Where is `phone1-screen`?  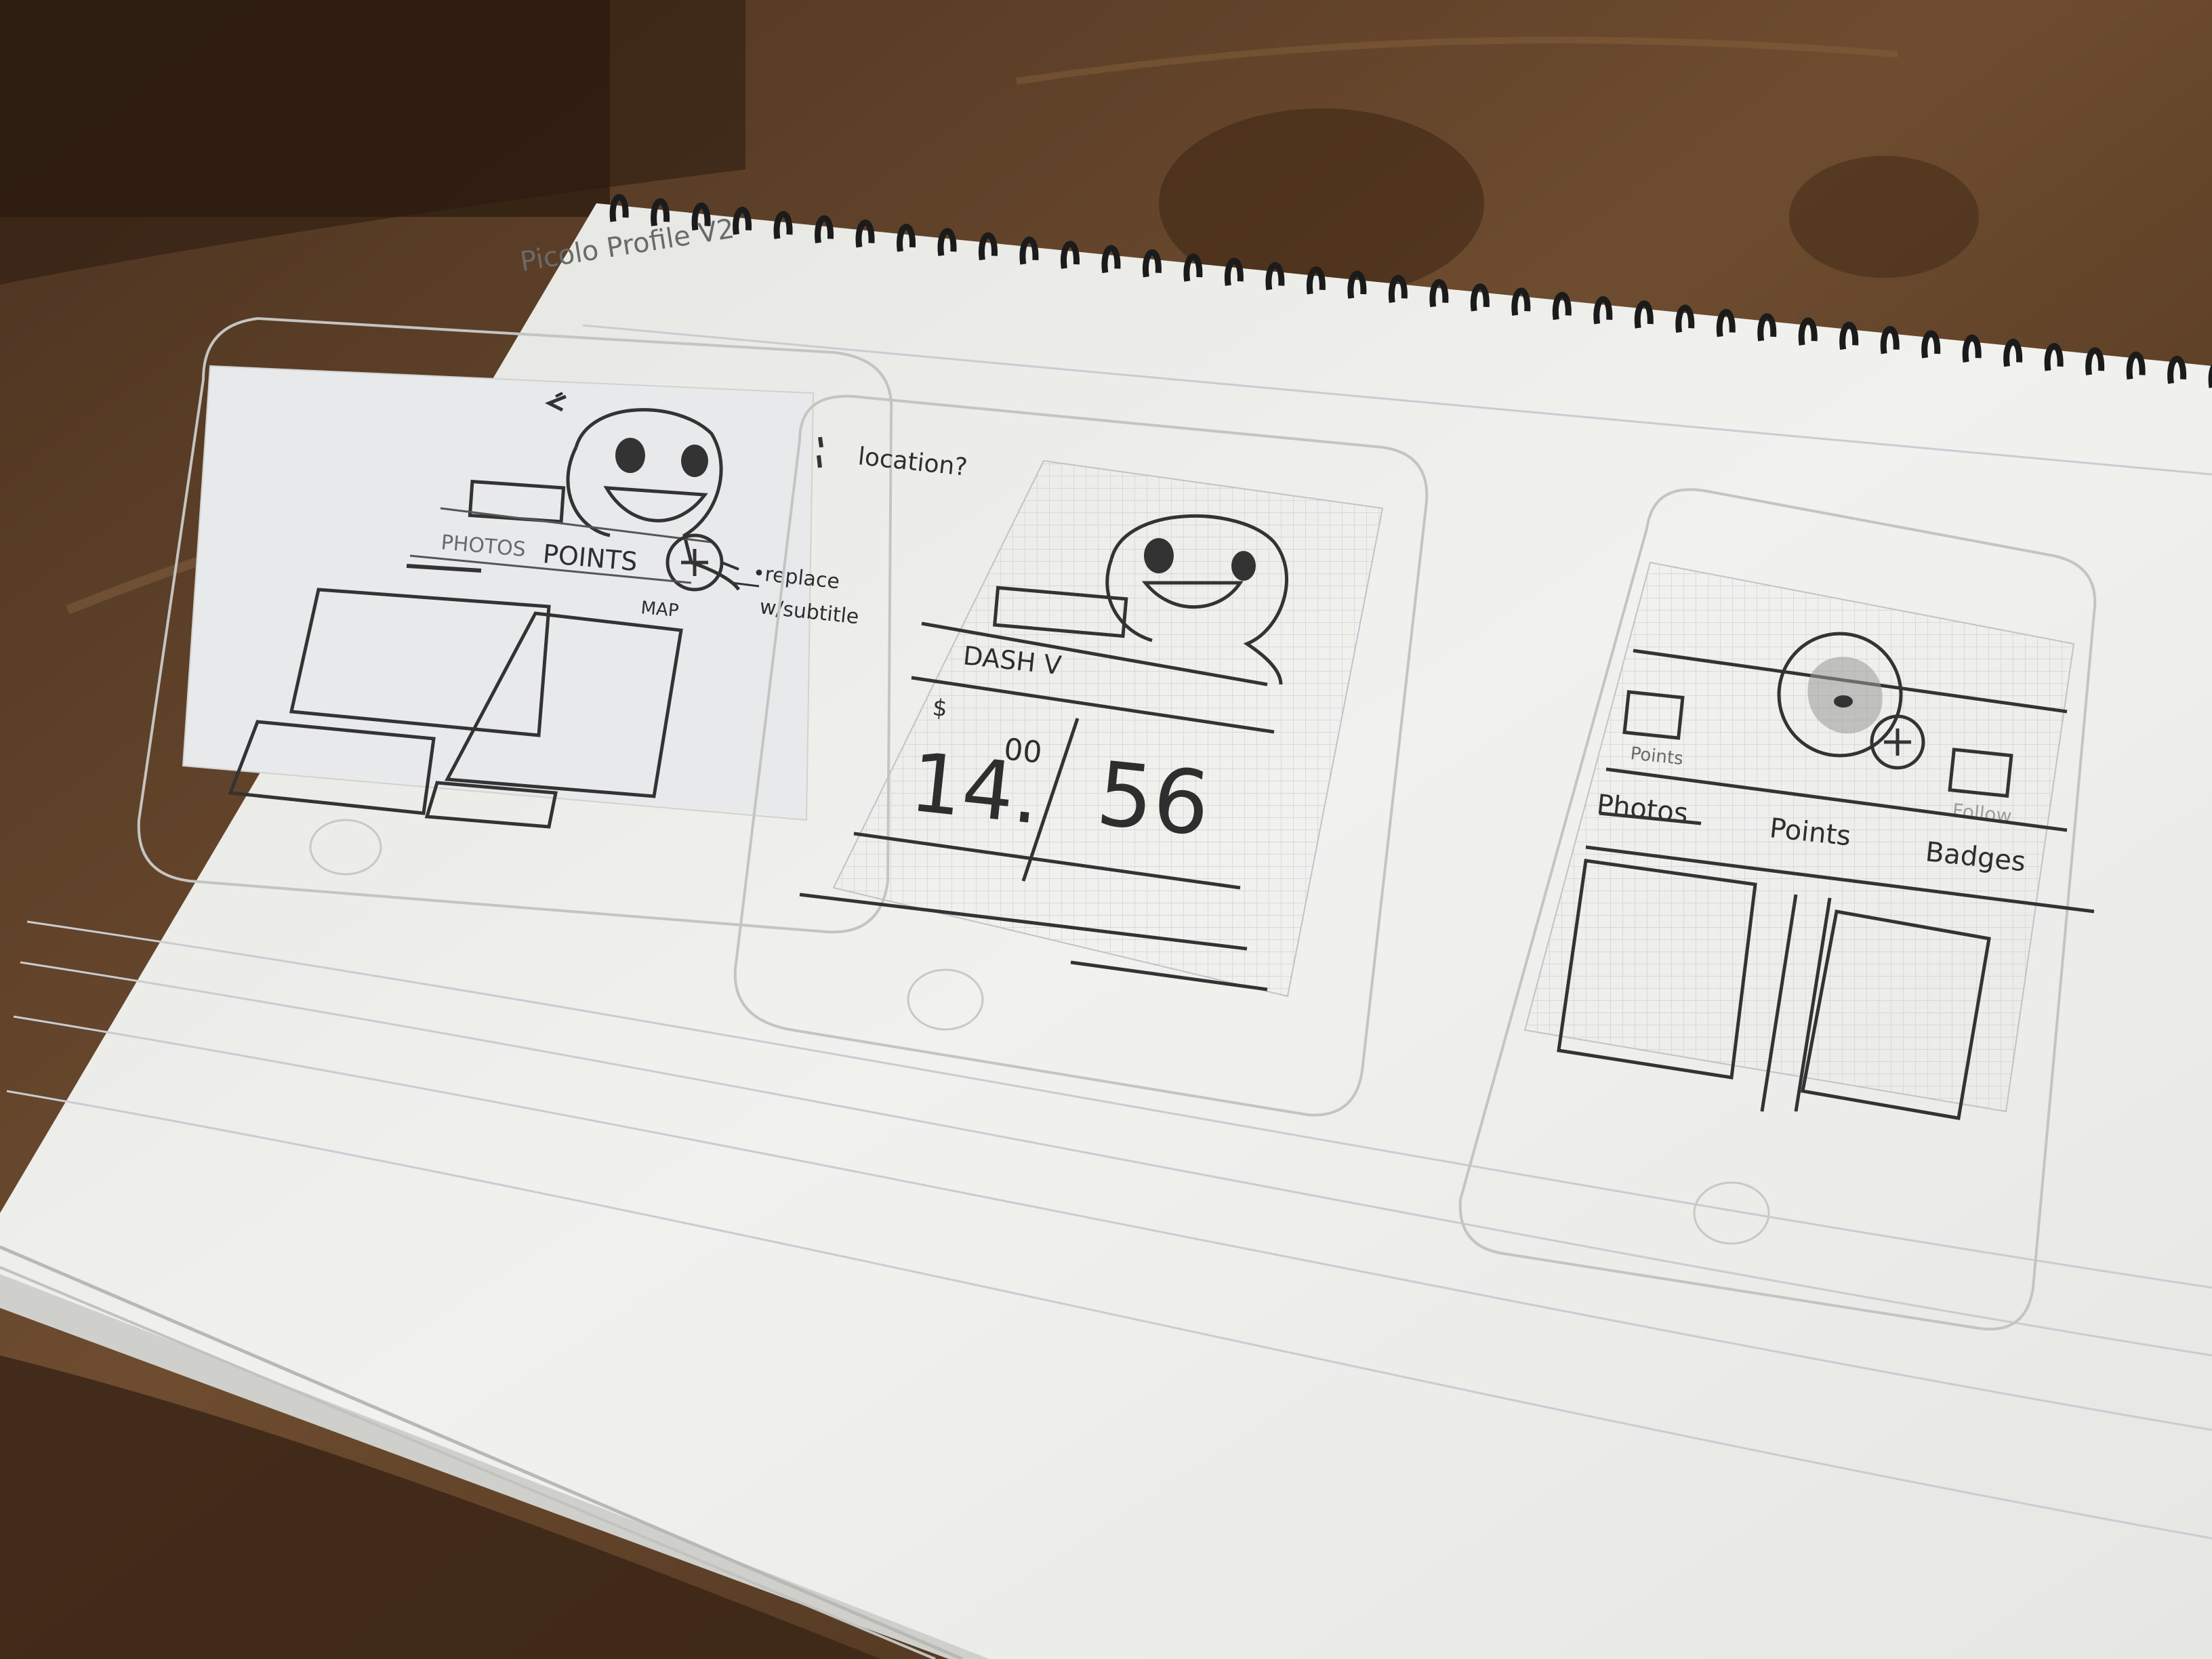
phone1-screen is located at coordinates (498, 593).